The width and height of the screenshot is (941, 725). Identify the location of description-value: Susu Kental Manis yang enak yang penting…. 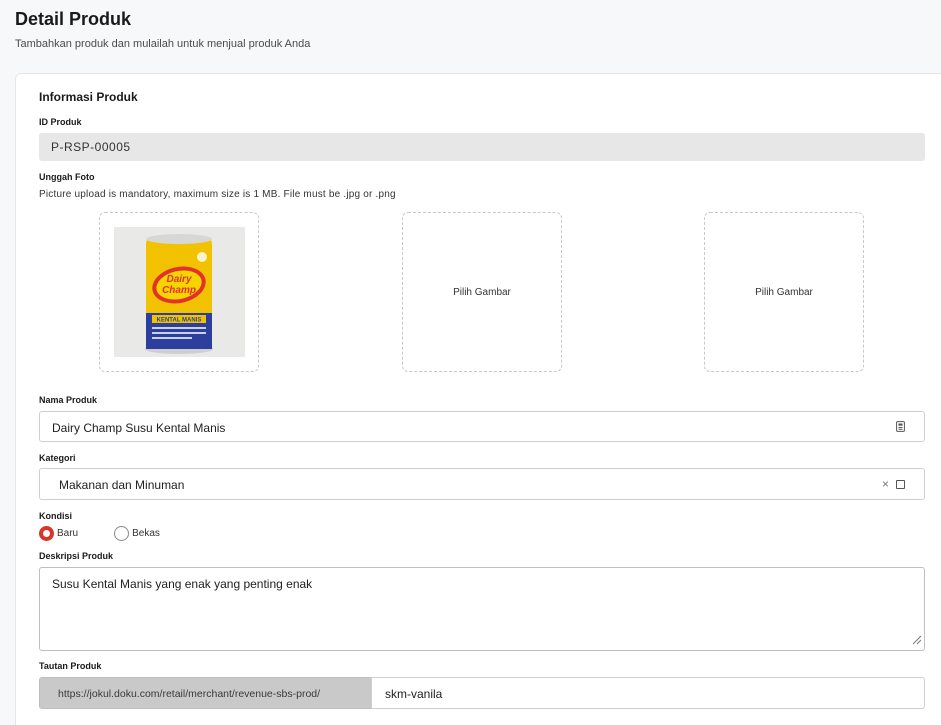
(182, 584).